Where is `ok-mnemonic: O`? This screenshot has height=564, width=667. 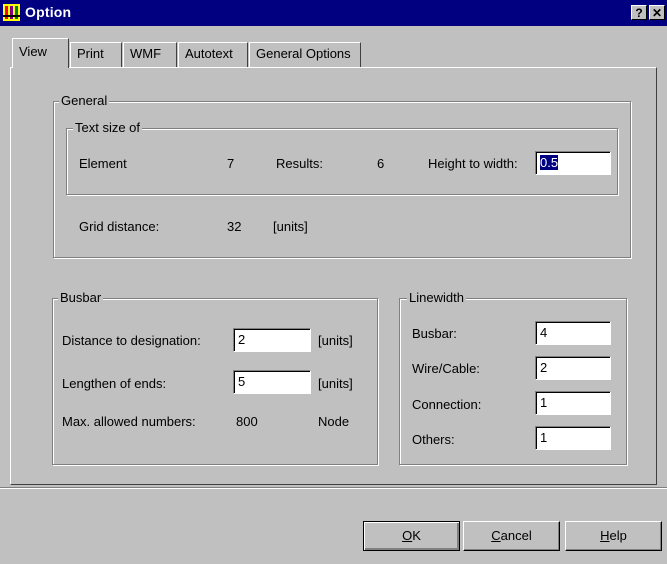 ok-mnemonic: O is located at coordinates (407, 535).